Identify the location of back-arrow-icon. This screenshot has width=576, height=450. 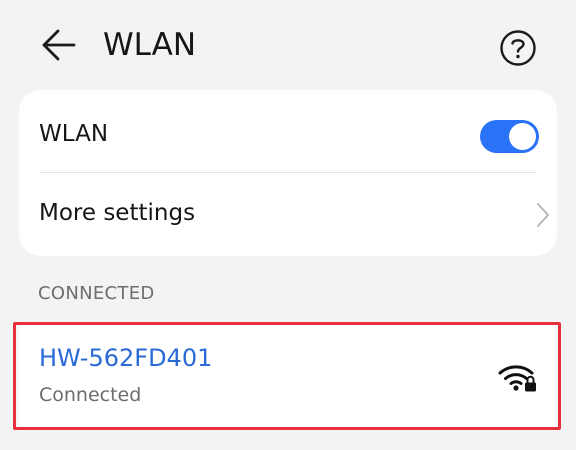
(58, 46).